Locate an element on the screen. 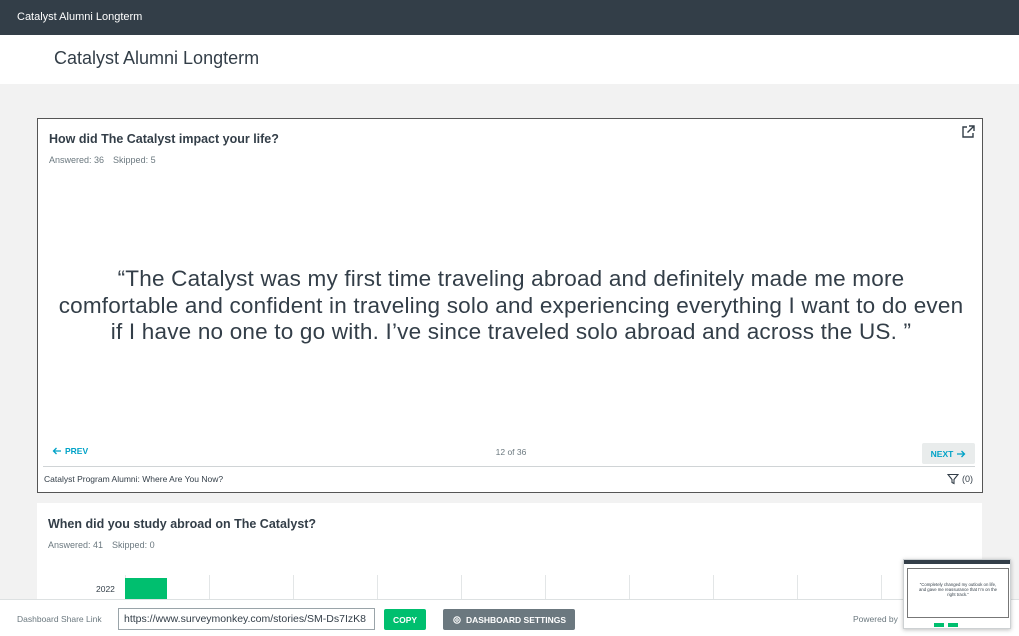 The width and height of the screenshot is (1019, 636). arrow-right-icon is located at coordinates (961, 453).